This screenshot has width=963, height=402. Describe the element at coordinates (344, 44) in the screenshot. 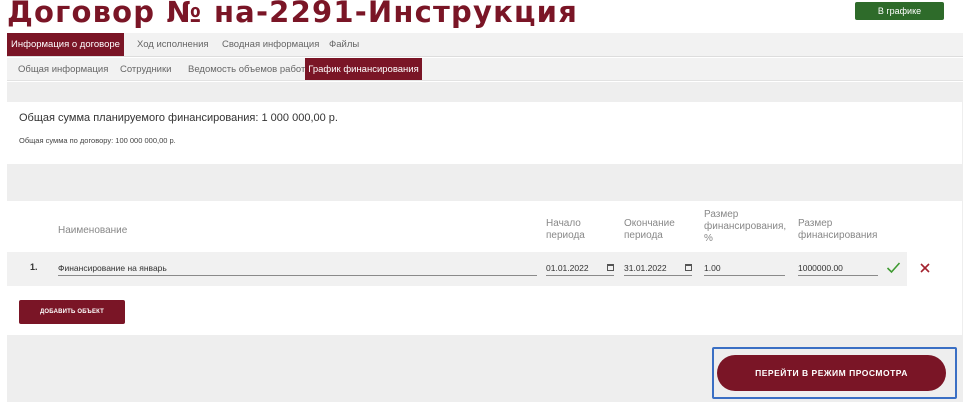

I see `tab-files: Файлы` at that location.